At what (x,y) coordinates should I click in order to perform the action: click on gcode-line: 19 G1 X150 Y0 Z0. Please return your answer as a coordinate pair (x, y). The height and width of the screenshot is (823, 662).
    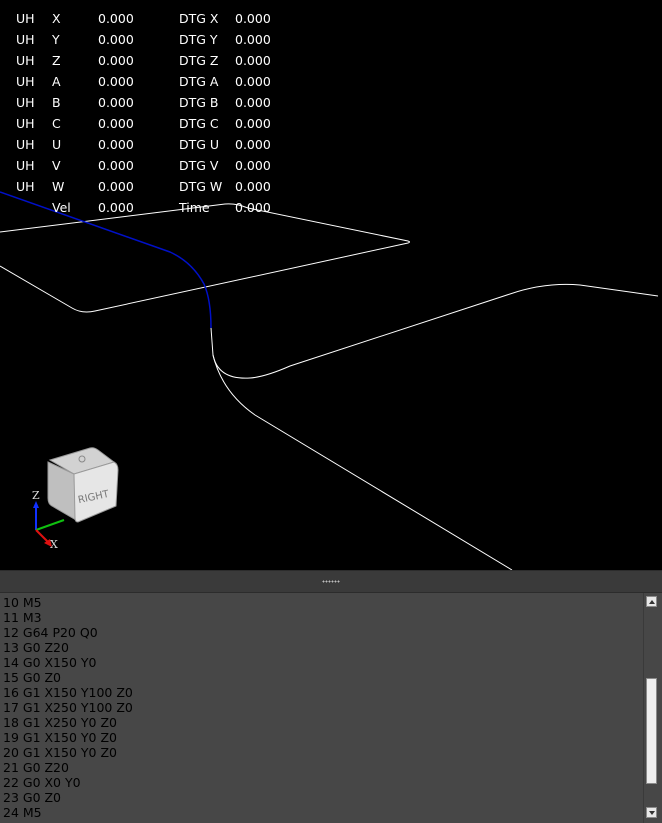
    Looking at the image, I should click on (320, 737).